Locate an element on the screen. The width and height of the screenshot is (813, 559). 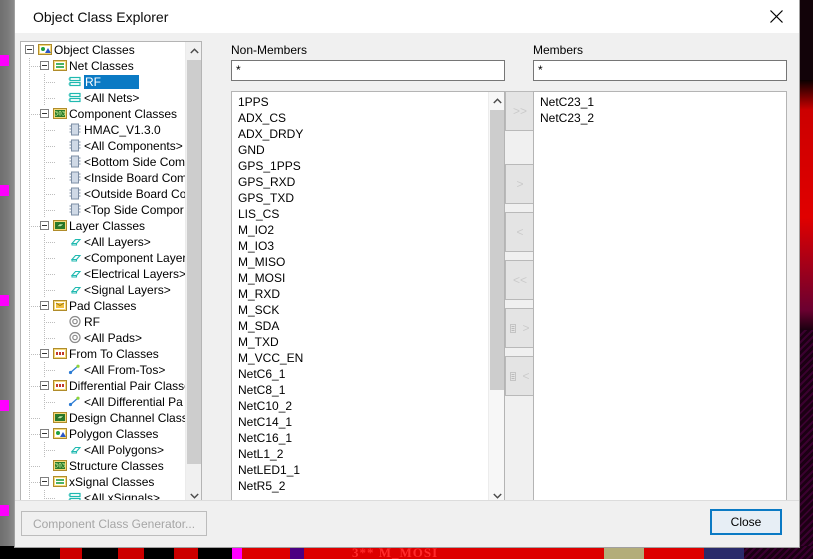
tree-item: <Outside Board Co is located at coordinates (103, 194).